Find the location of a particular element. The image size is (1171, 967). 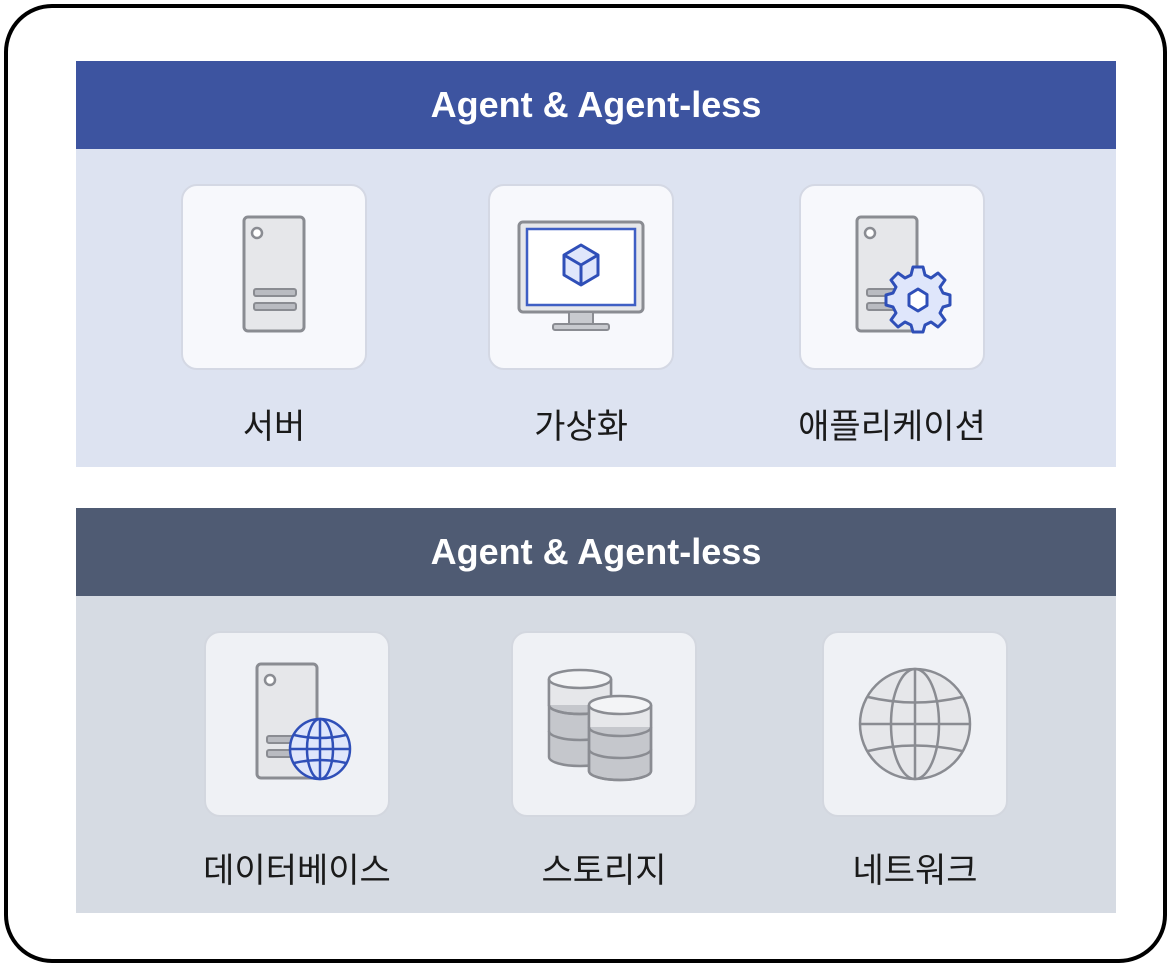

network-label: 네트워크 is located at coordinates (915, 871).